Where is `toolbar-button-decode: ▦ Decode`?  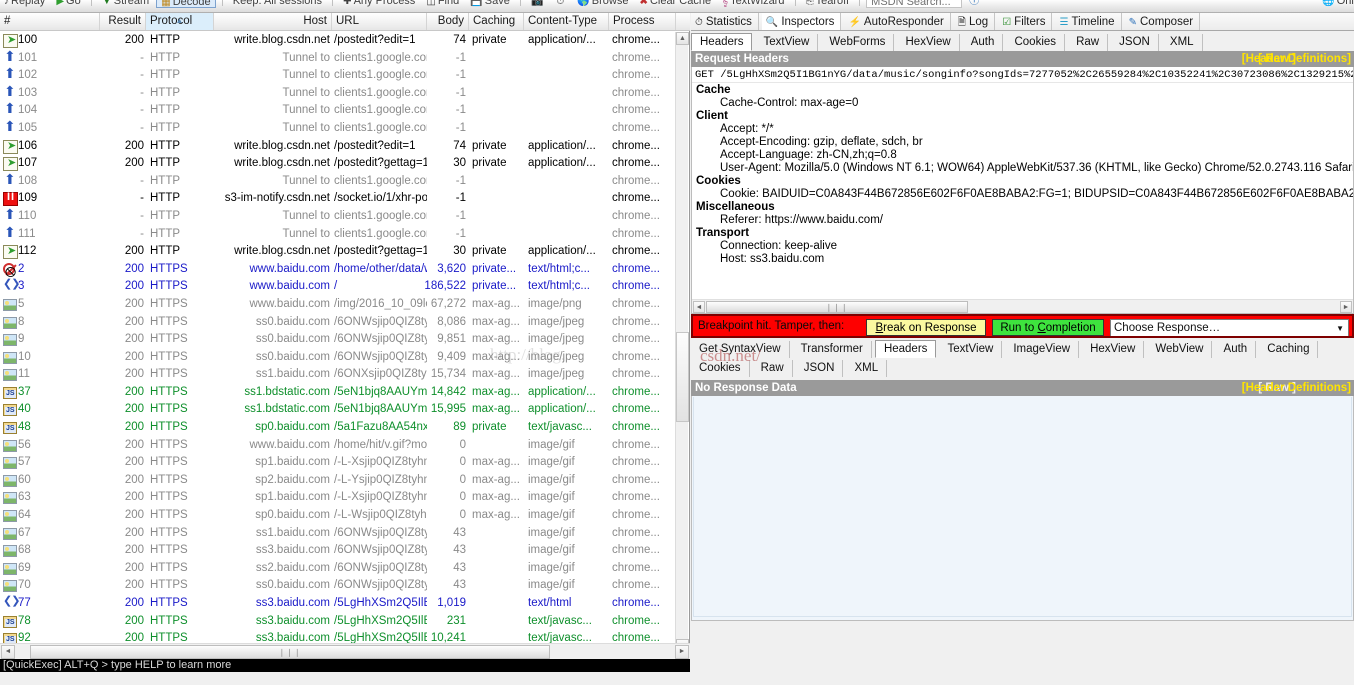
toolbar-button-decode: ▦ Decode is located at coordinates (186, 4).